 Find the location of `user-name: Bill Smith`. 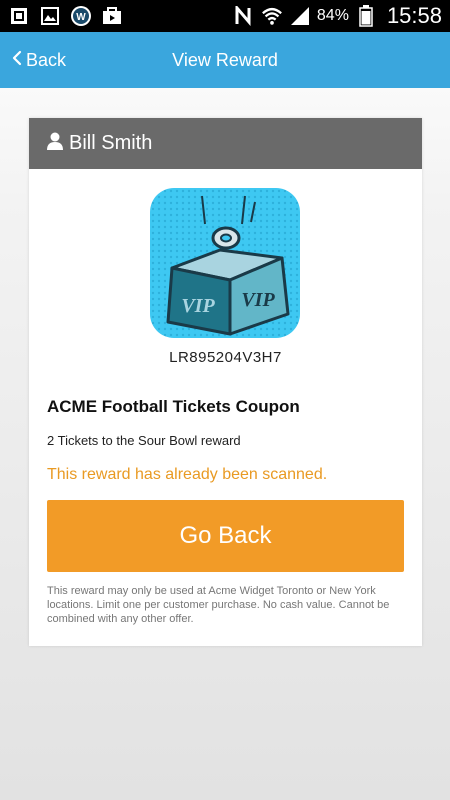

user-name: Bill Smith is located at coordinates (111, 143).